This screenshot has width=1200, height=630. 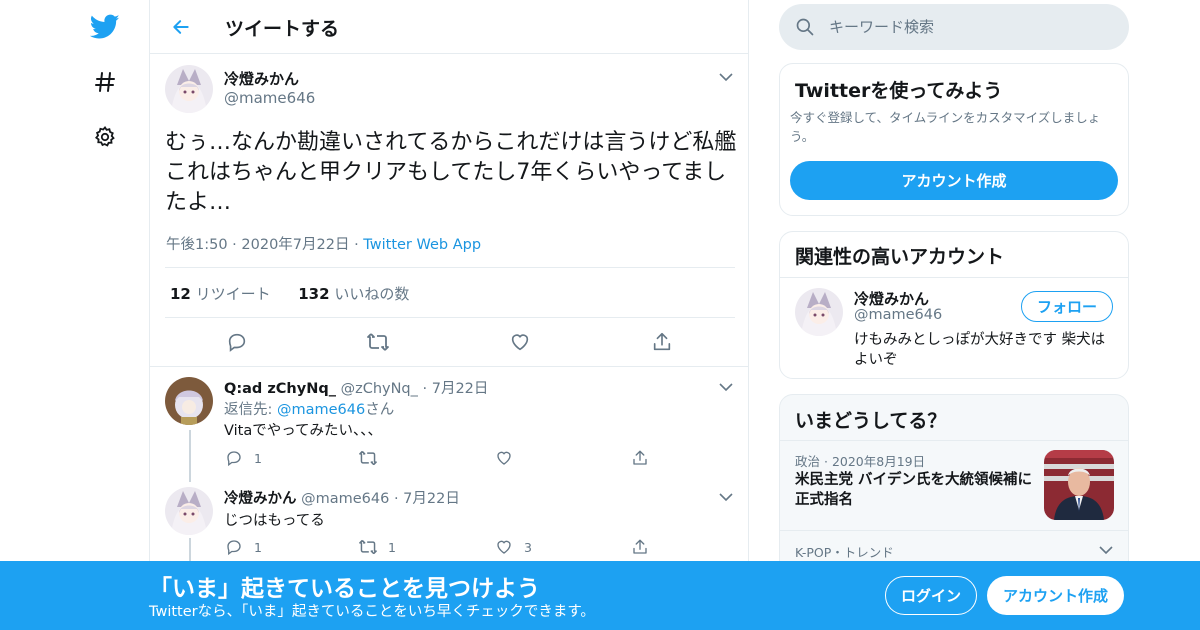 I want to click on search-icon, so click(x=805, y=29).